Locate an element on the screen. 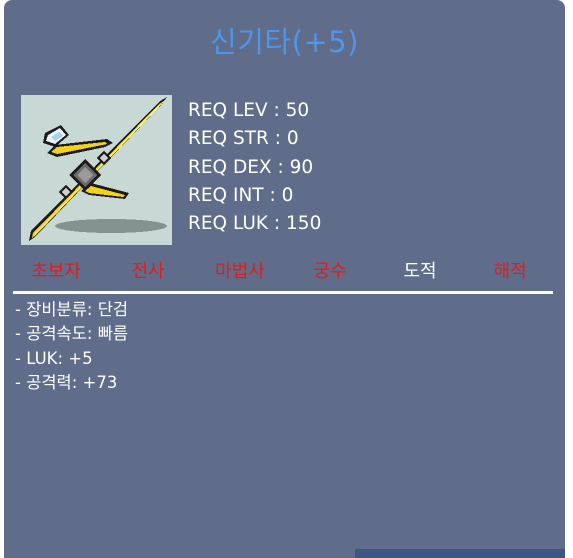 This screenshot has height=558, width=573. job-pirate: 해적 is located at coordinates (510, 271).